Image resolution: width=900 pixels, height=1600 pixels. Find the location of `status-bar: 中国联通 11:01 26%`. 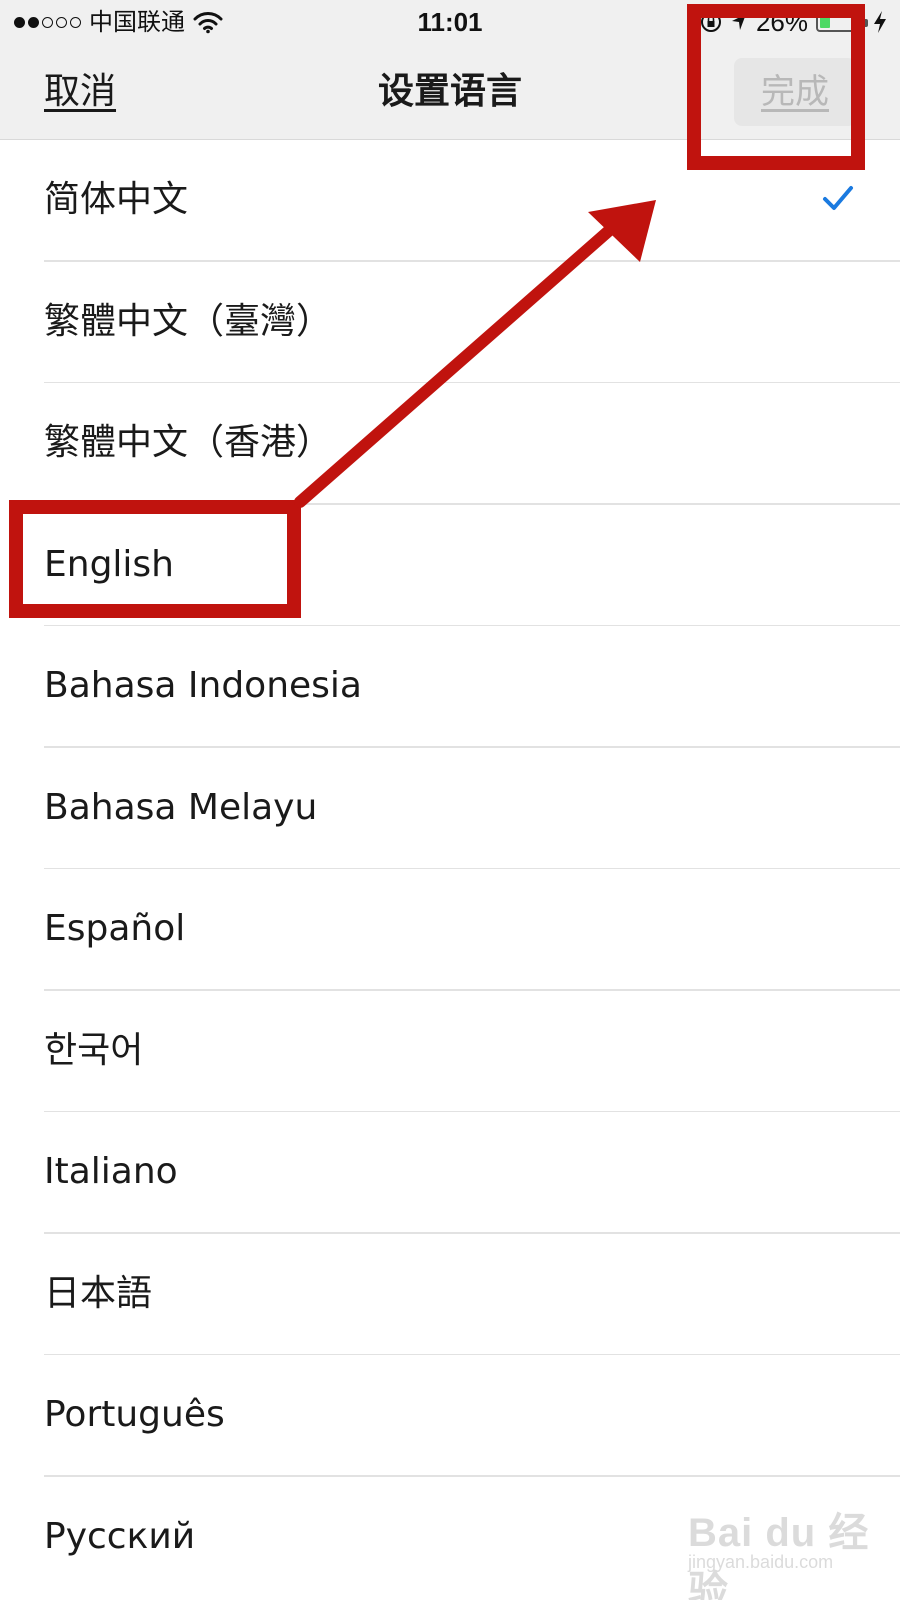

status-bar: 中国联通 11:01 26% is located at coordinates (450, 22).